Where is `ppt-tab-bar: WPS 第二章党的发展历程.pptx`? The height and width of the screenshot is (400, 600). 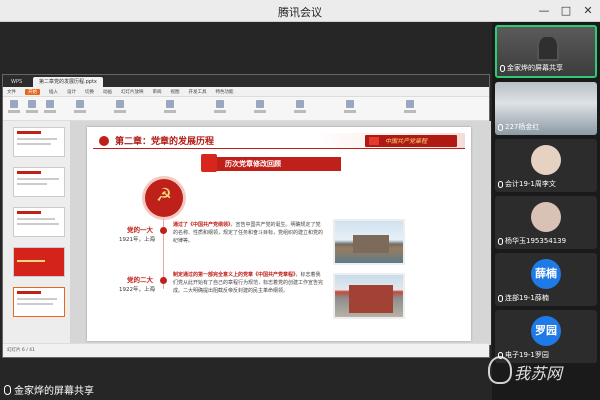
ppt-tab-bar: WPS 第二章党的发展历程.pptx is located at coordinates (246, 81).